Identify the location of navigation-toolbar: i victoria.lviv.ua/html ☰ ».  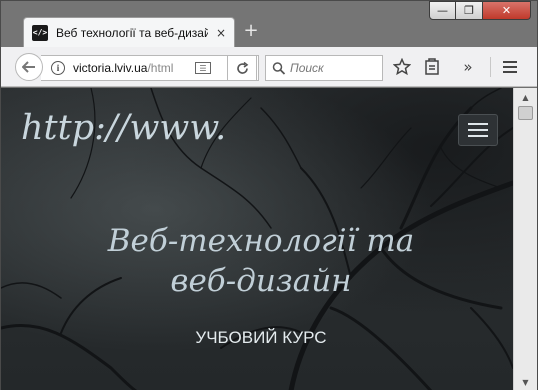
(269, 67).